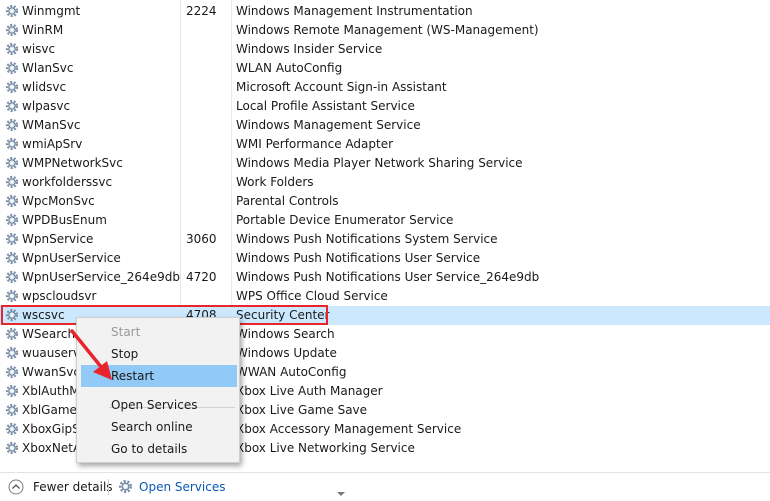  Describe the element at coordinates (201, 239) in the screenshot. I see `service-pid: 3060` at that location.